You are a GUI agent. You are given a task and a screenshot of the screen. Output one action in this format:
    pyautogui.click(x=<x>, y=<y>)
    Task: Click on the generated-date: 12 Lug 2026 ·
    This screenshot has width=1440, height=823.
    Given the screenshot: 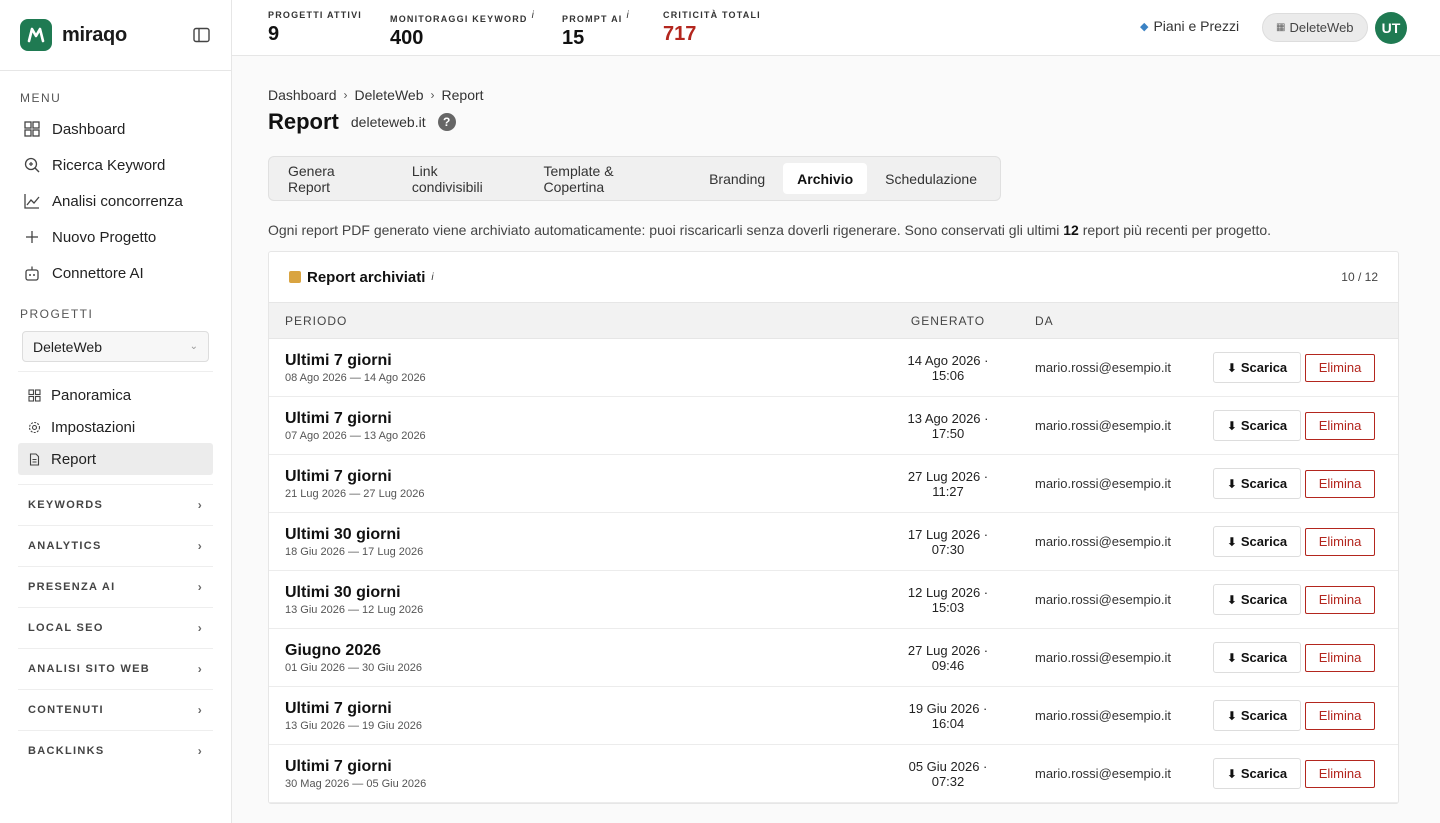 What is the action you would take?
    pyautogui.click(x=948, y=592)
    